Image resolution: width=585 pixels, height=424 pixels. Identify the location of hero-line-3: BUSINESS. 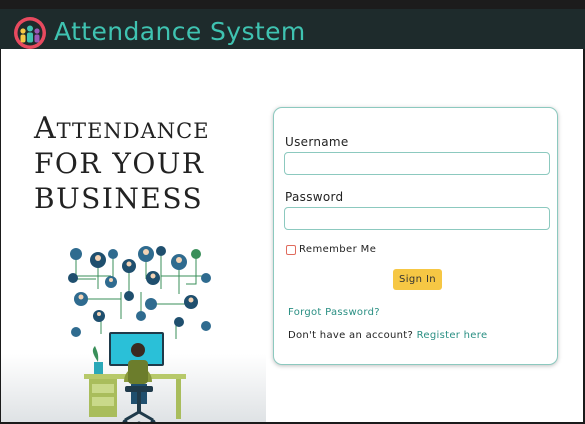
(119, 198).